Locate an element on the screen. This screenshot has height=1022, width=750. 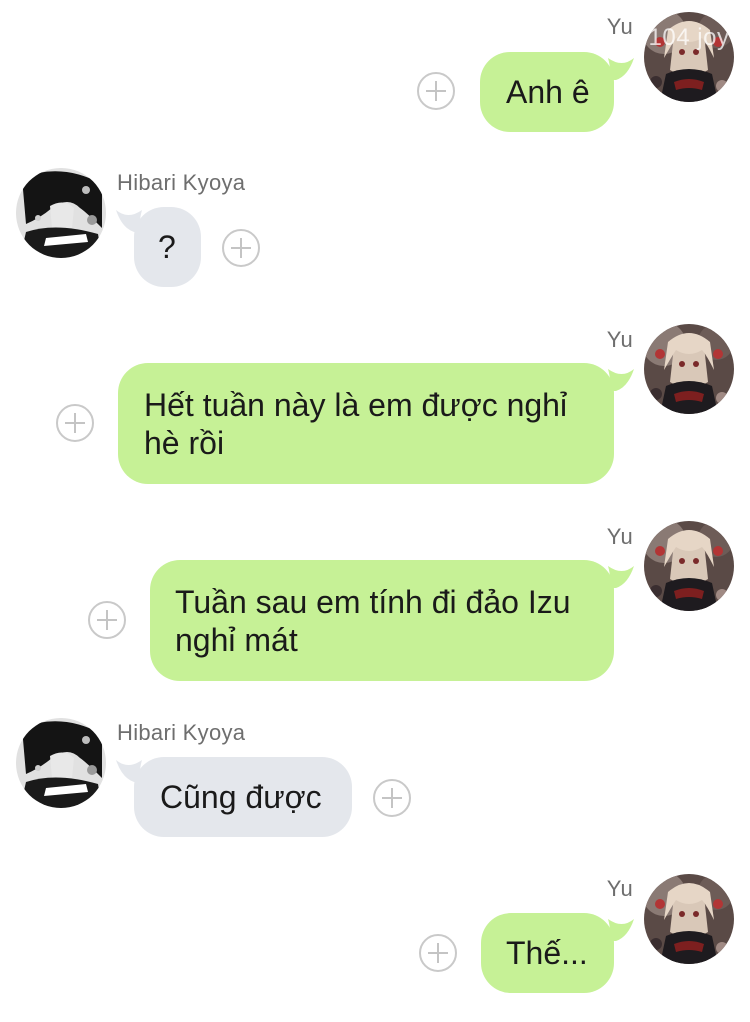
bubble-tail is located at coordinates (621, 930).